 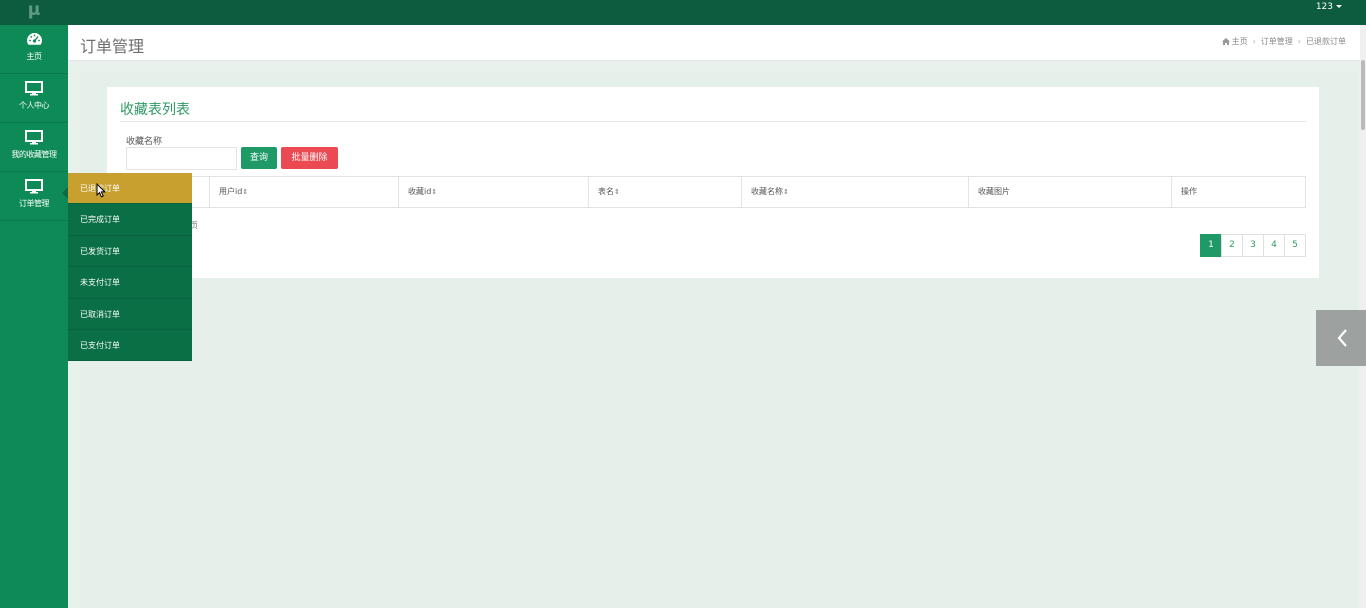 What do you see at coordinates (34, 203) in the screenshot?
I see `sidebar-item-label: 订单管理` at bounding box center [34, 203].